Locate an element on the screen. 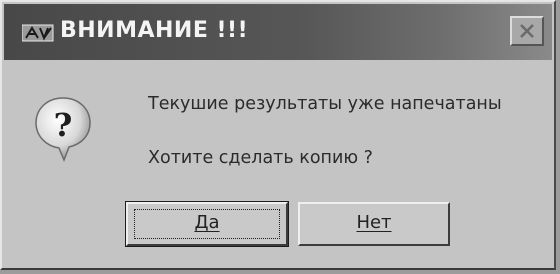 This screenshot has height=274, width=560. close-button is located at coordinates (527, 31).